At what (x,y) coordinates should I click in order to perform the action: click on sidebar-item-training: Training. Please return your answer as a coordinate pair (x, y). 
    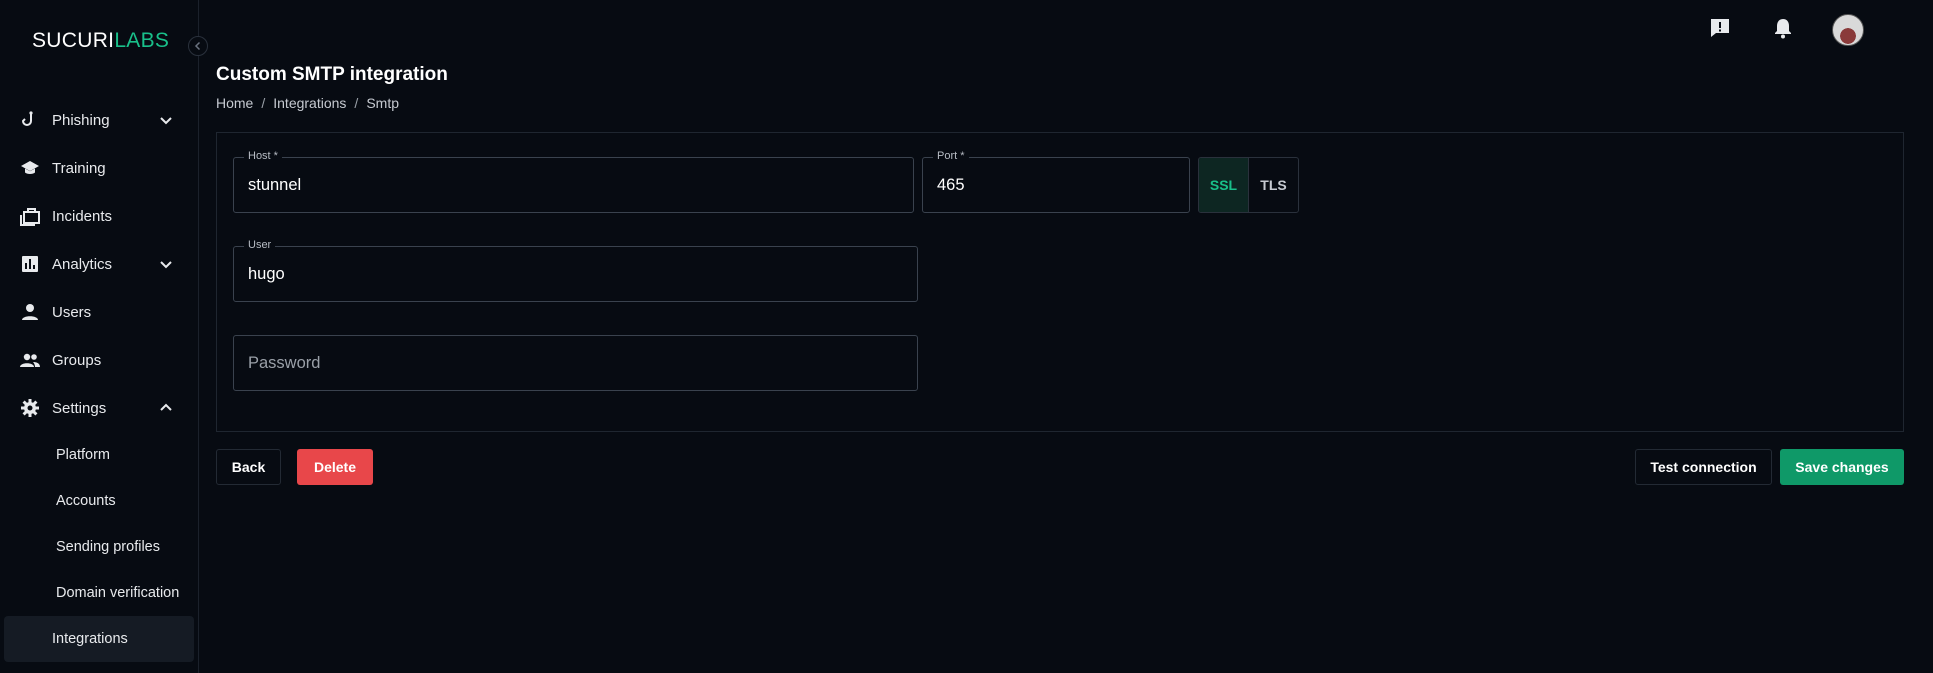
    Looking at the image, I should click on (99, 168).